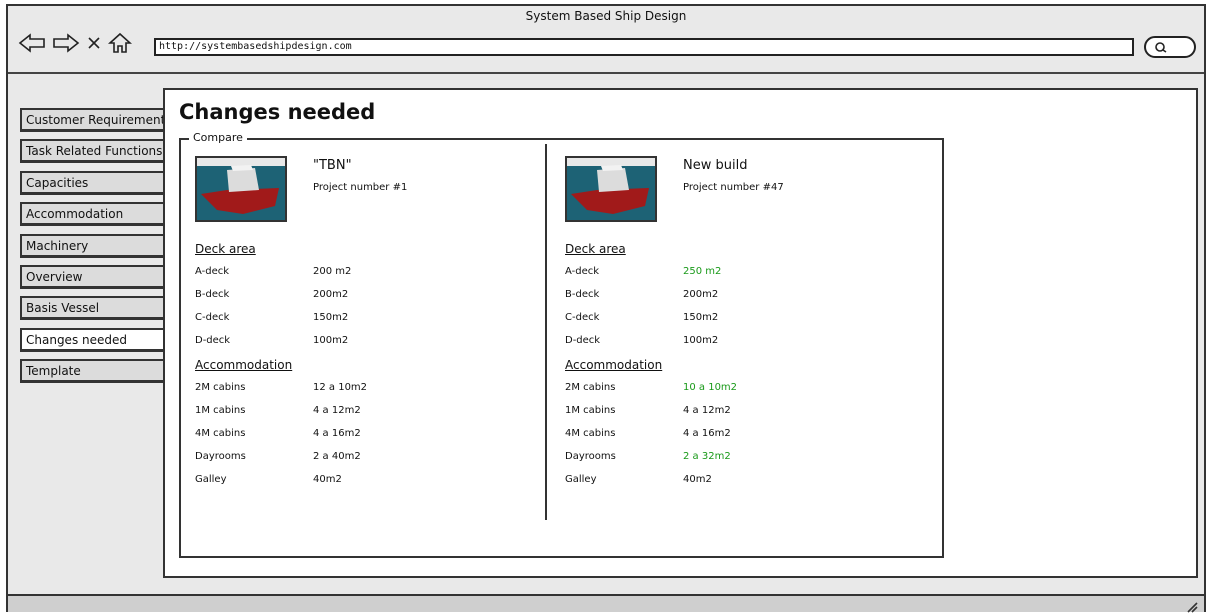 This screenshot has height=615, width=1209. Describe the element at coordinates (360, 187) in the screenshot. I see `project-number: Project number #1` at that location.